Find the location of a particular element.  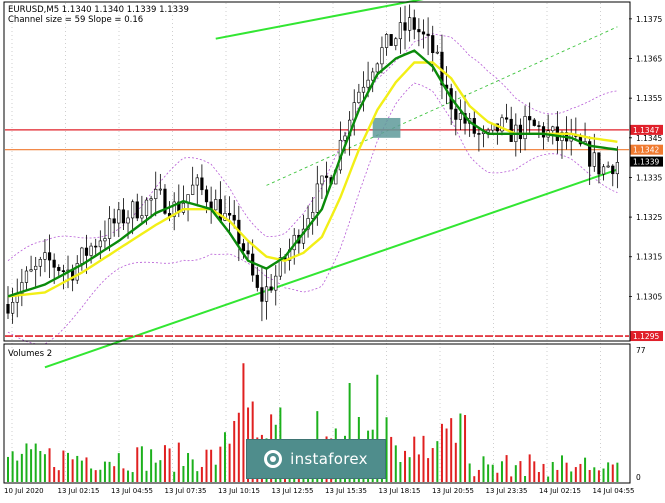

y-tick-label: 1.1375 is located at coordinates (649, 19).